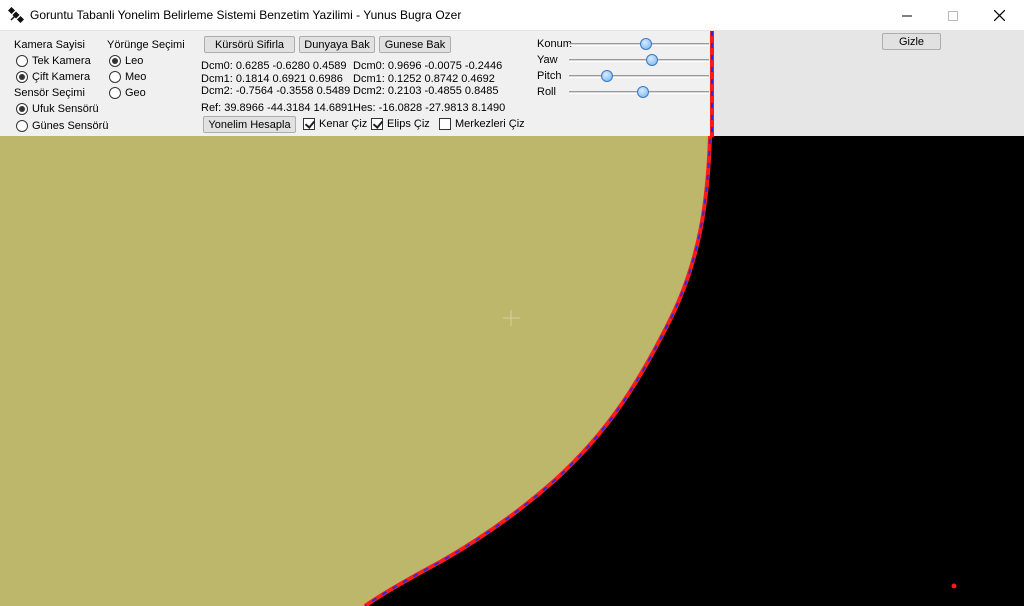 The width and height of the screenshot is (1024, 606). I want to click on slider-label-roll: Roll, so click(546, 92).